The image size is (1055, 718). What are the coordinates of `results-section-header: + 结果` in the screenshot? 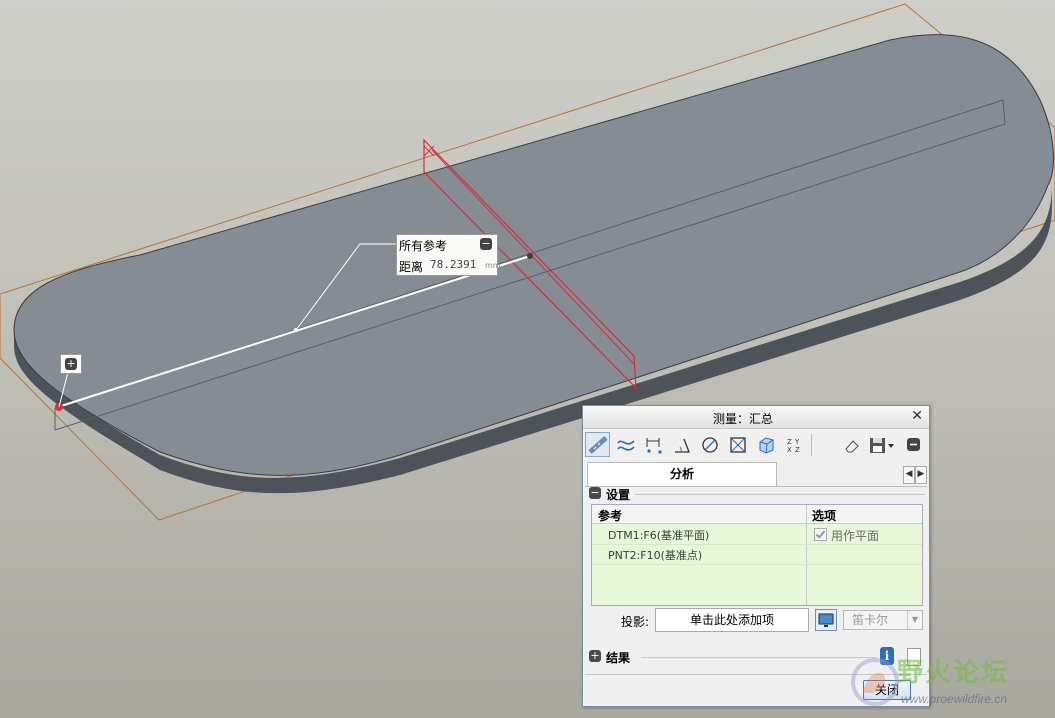 It's located at (734, 657).